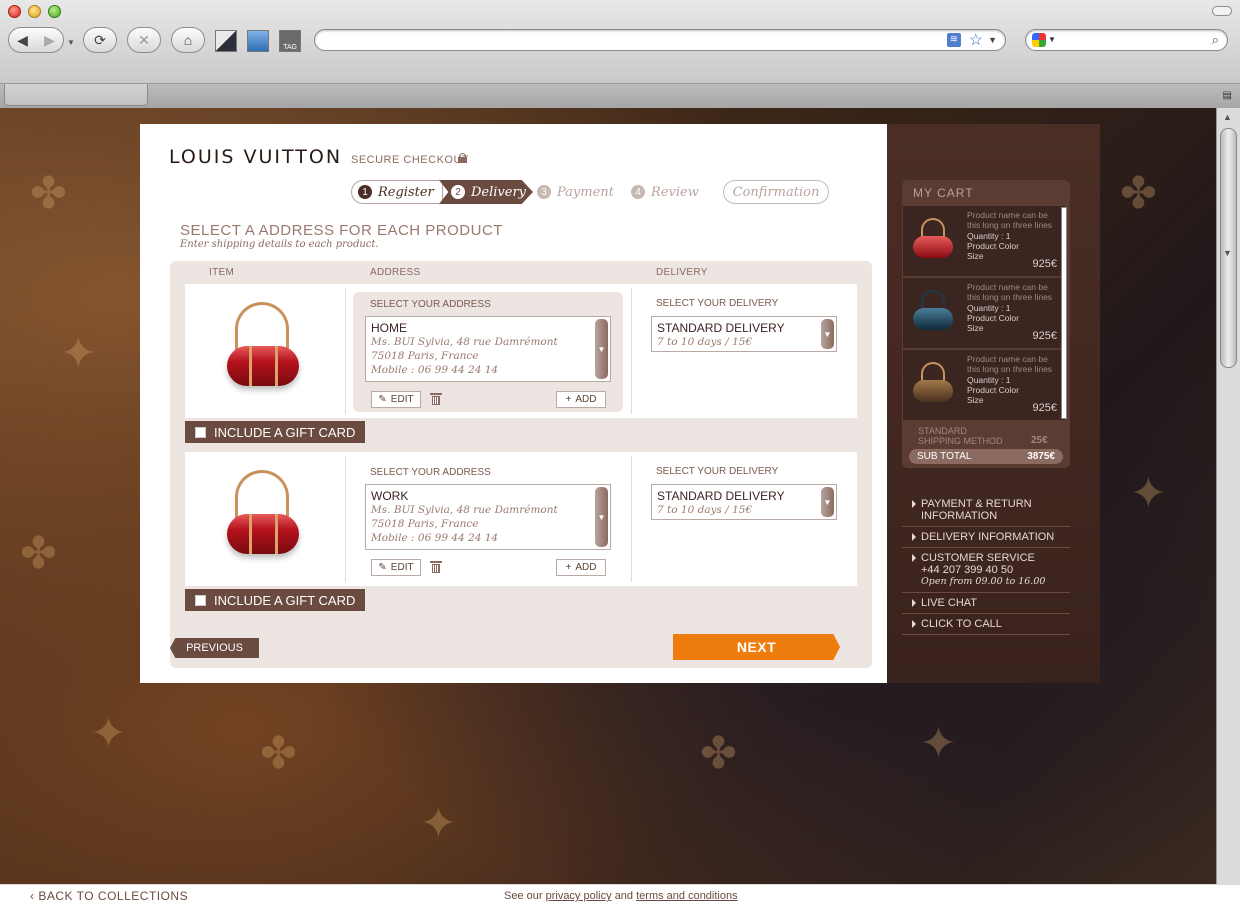 This screenshot has width=1240, height=908. Describe the element at coordinates (214, 648) in the screenshot. I see `previous-button: PREVIOUS` at that location.